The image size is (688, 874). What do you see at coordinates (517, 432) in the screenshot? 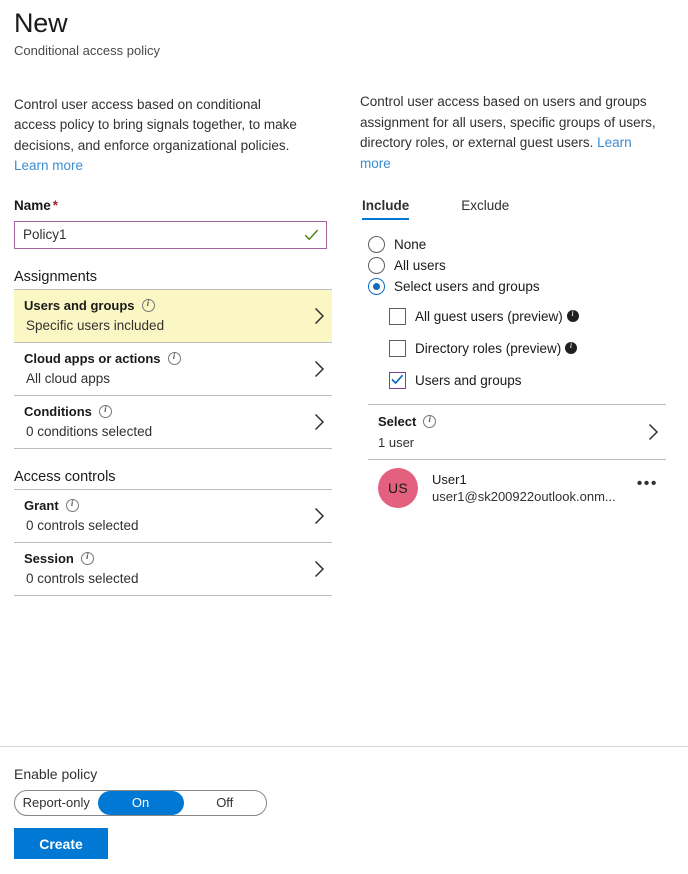
I see `select-users-row: Select 1 user` at bounding box center [517, 432].